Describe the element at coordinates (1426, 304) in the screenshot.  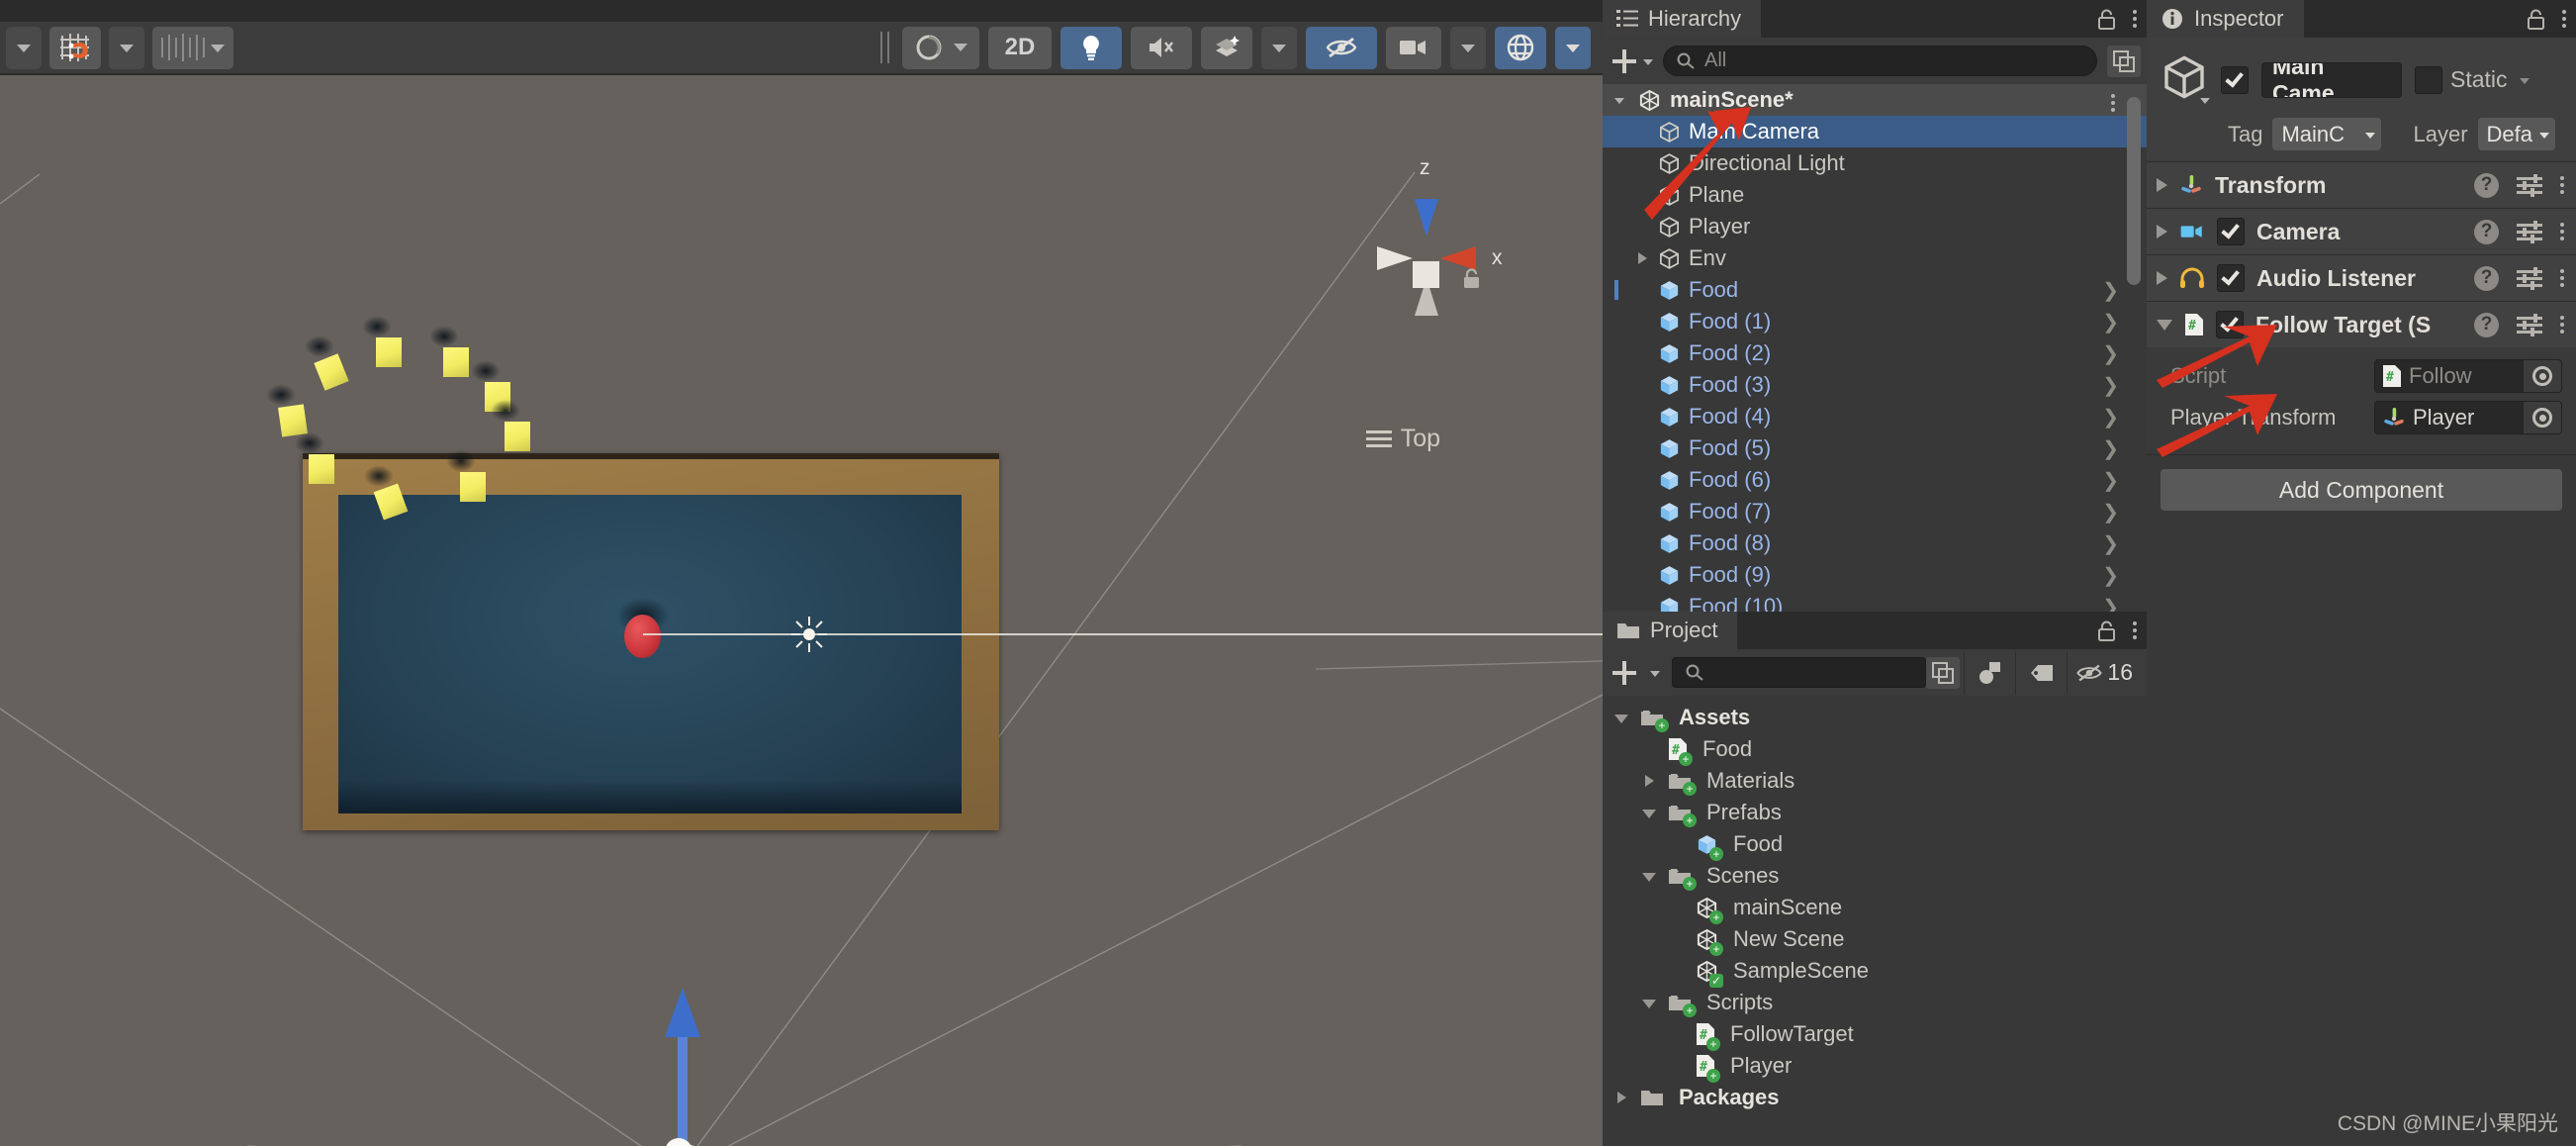
I see `scene-orientation-gizmo: z x Top` at that location.